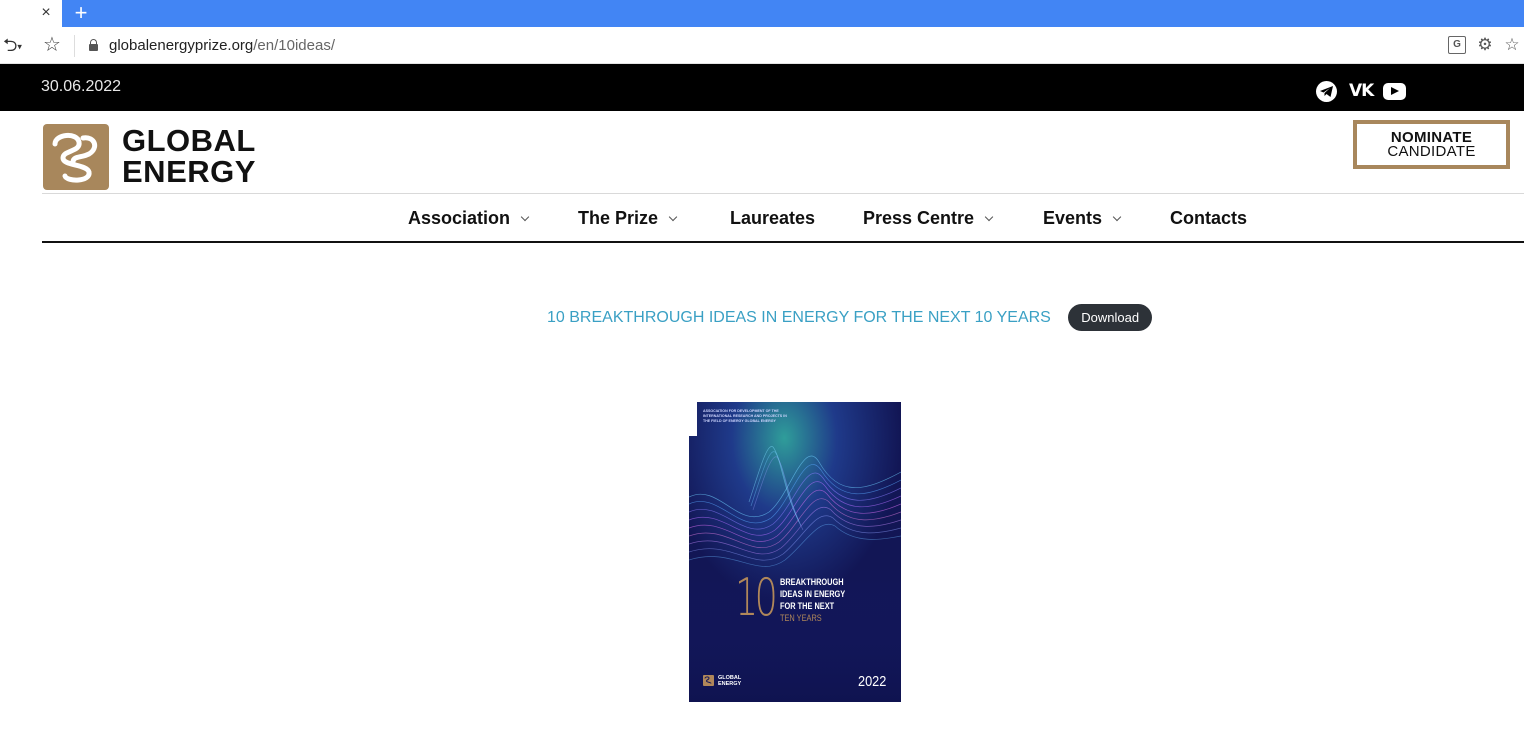 This screenshot has height=751, width=1524. Describe the element at coordinates (459, 218) in the screenshot. I see `nav-label: Association` at that location.